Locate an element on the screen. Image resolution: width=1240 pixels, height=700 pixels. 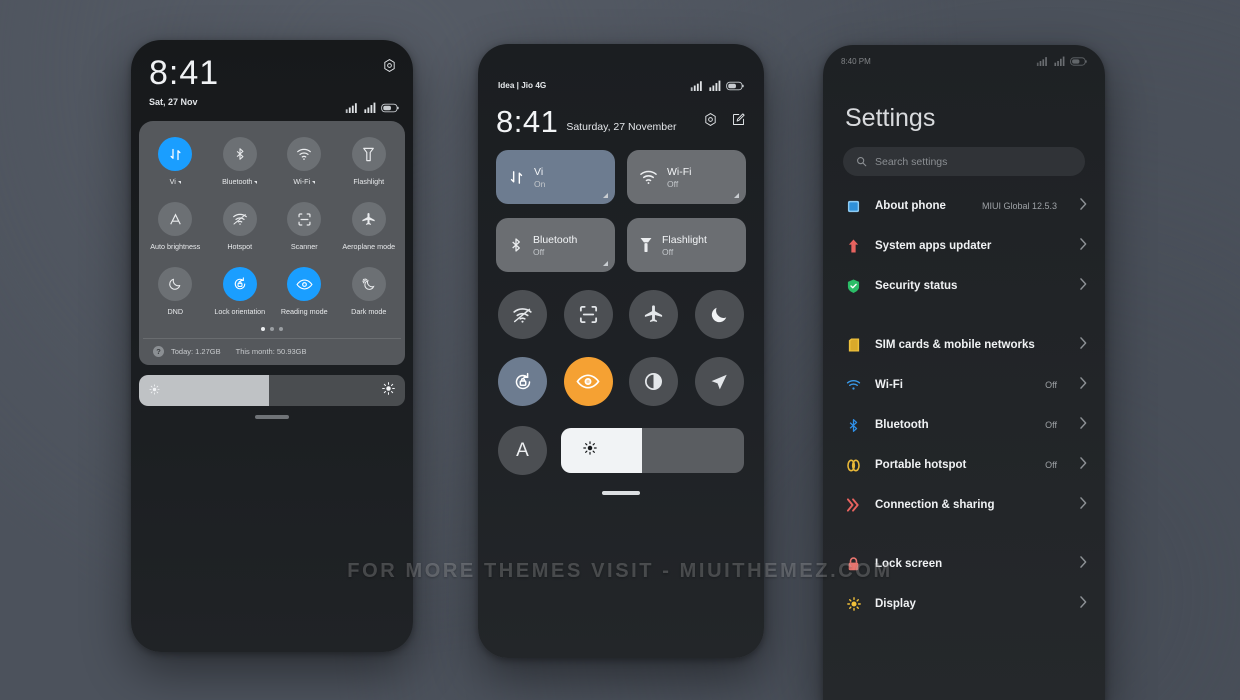
tile-lock-orientation is located at coordinates (522, 382).